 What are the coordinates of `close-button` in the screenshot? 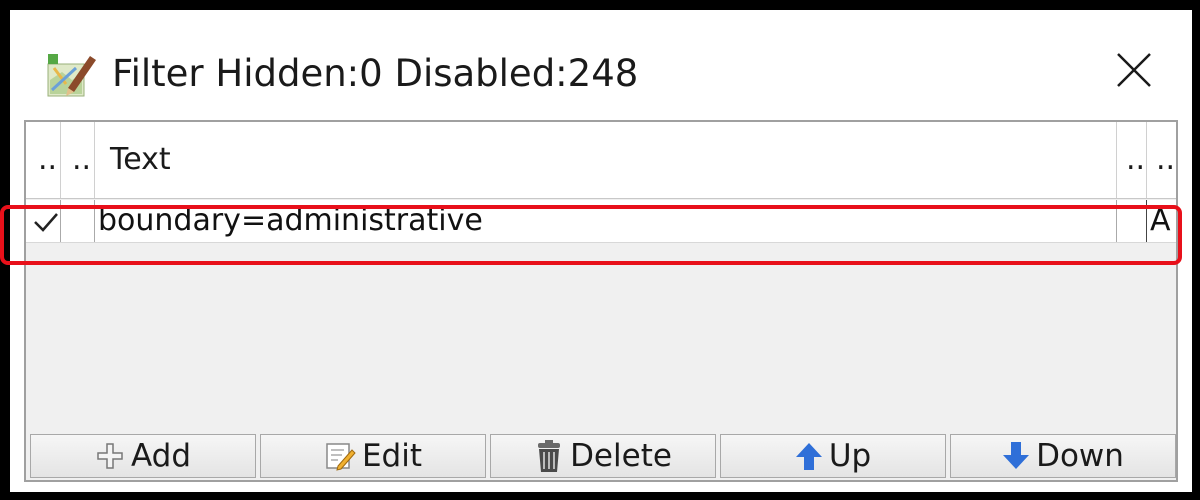 It's located at (1134, 70).